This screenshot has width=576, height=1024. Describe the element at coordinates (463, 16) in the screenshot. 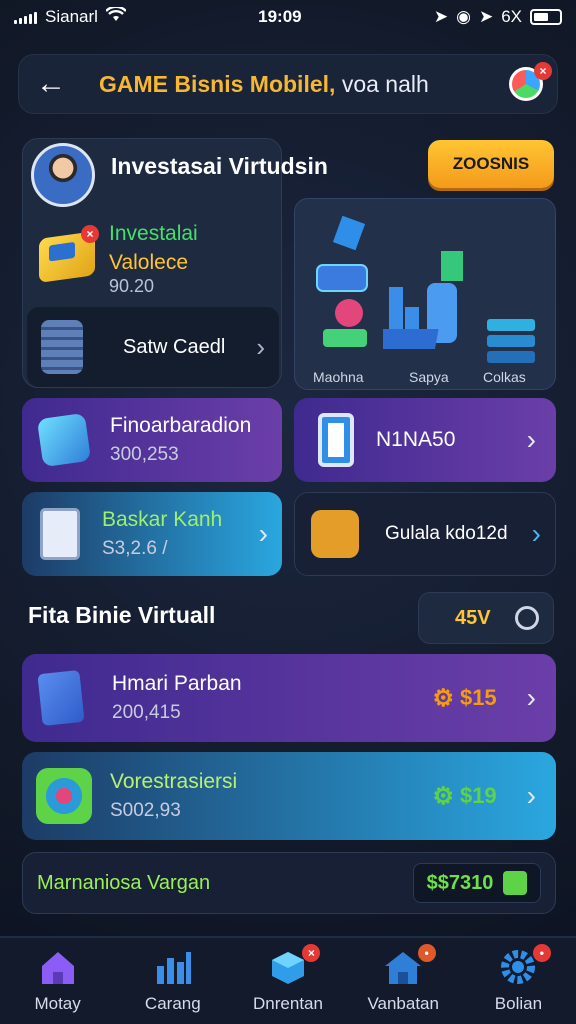

I see `sync-icon: ◉` at that location.